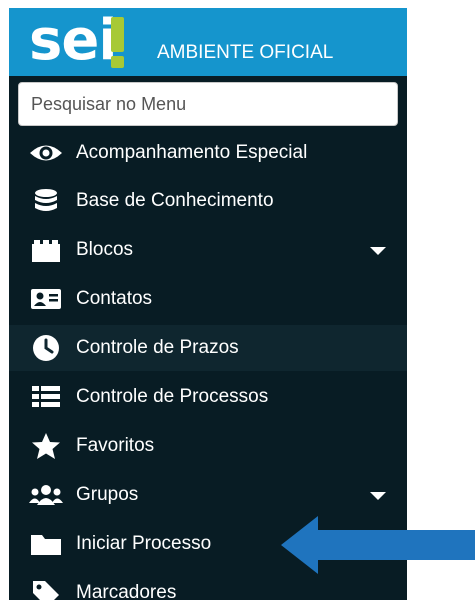  I want to click on sei-logo: sei, so click(84, 41).